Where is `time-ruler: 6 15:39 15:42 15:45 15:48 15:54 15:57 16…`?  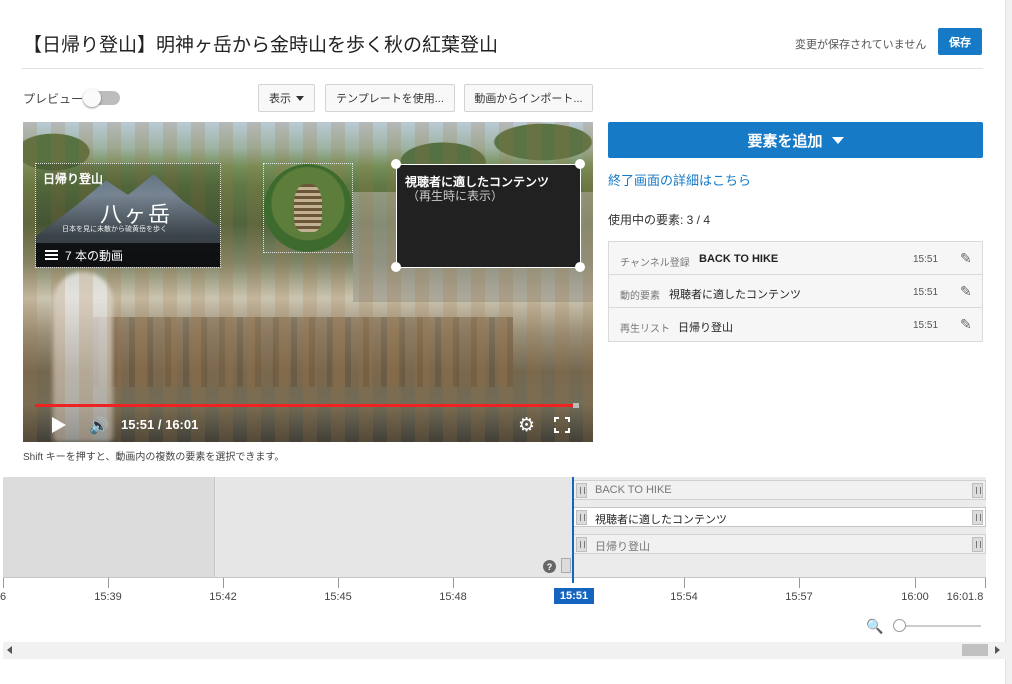
time-ruler: 6 15:39 15:42 15:45 15:48 15:54 15:57 16… is located at coordinates (493, 591).